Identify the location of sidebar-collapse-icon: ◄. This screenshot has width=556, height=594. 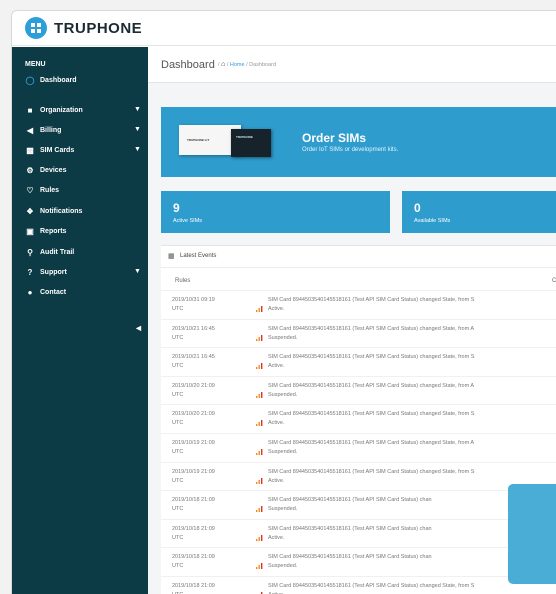
(138, 328).